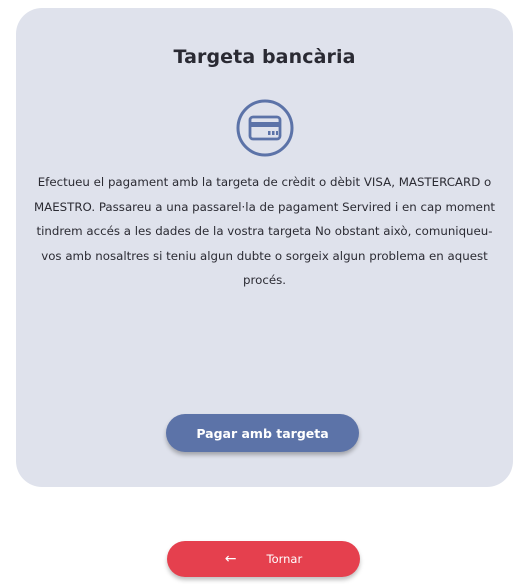 This screenshot has height=584, width=513. What do you see at coordinates (263, 559) in the screenshot?
I see `back-button: ← Tornar` at bounding box center [263, 559].